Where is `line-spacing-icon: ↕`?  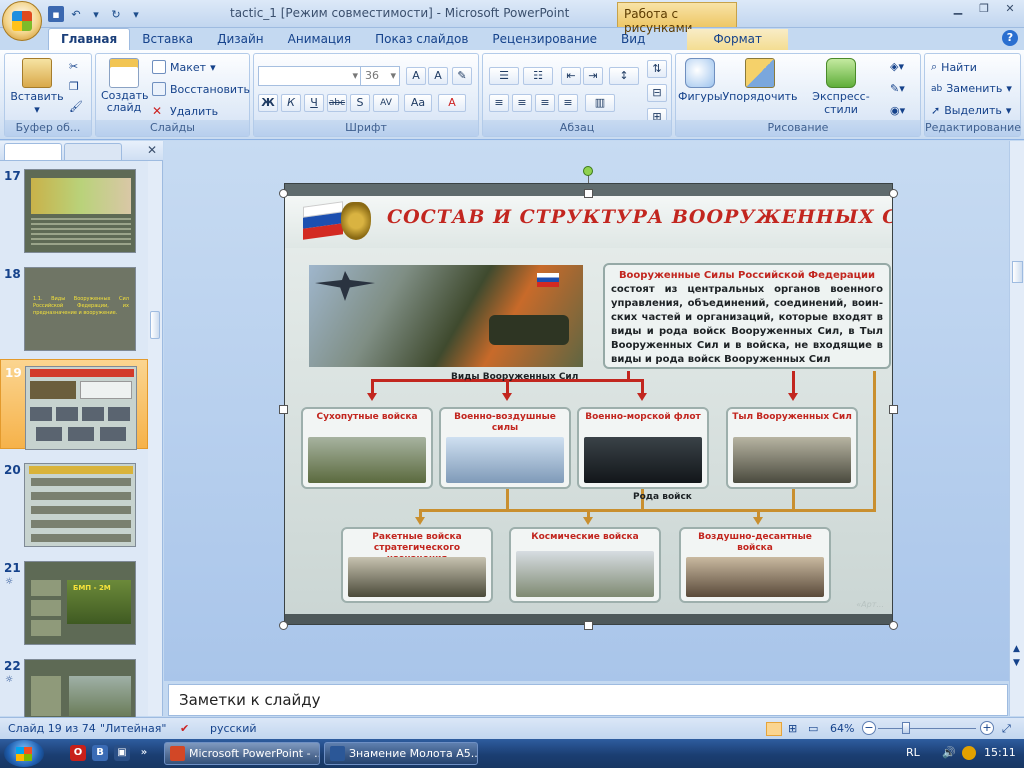 line-spacing-icon: ↕ is located at coordinates (624, 76).